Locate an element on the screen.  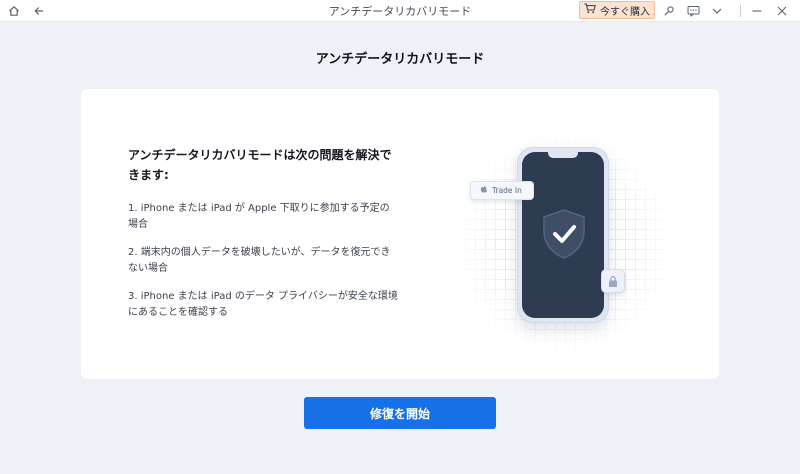
back-arrow-icon is located at coordinates (39, 11).